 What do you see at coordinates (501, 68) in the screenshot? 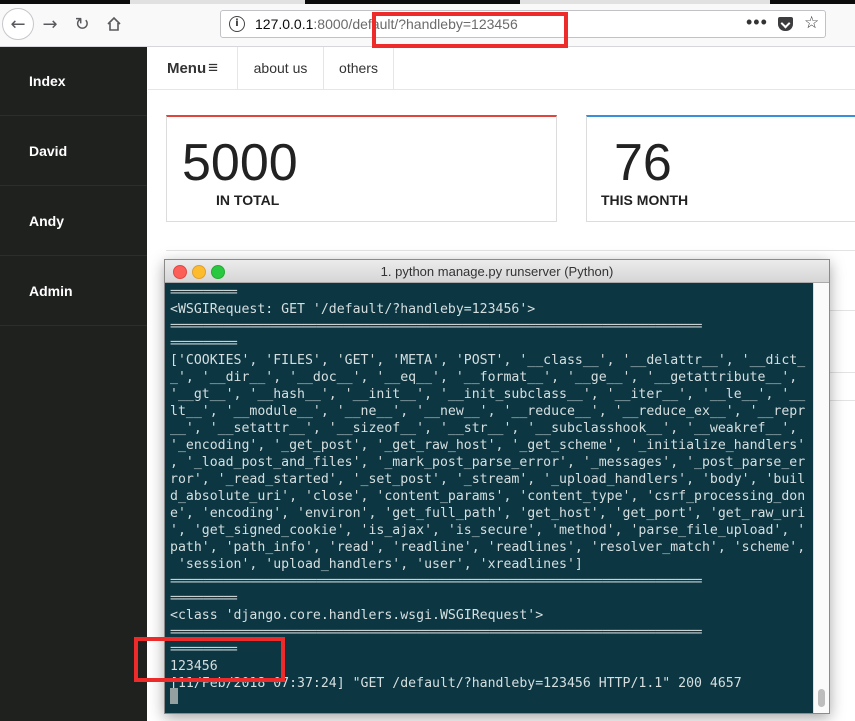
I see `top-nav: Menu ≡ about us others` at bounding box center [501, 68].